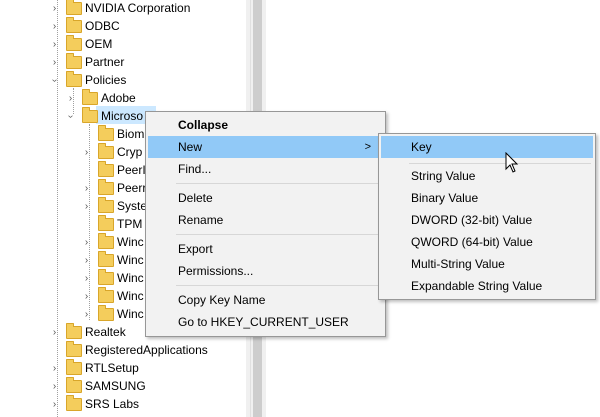 This screenshot has width=600, height=417. I want to click on tree-node-adobe: › Adobe, so click(123, 98).